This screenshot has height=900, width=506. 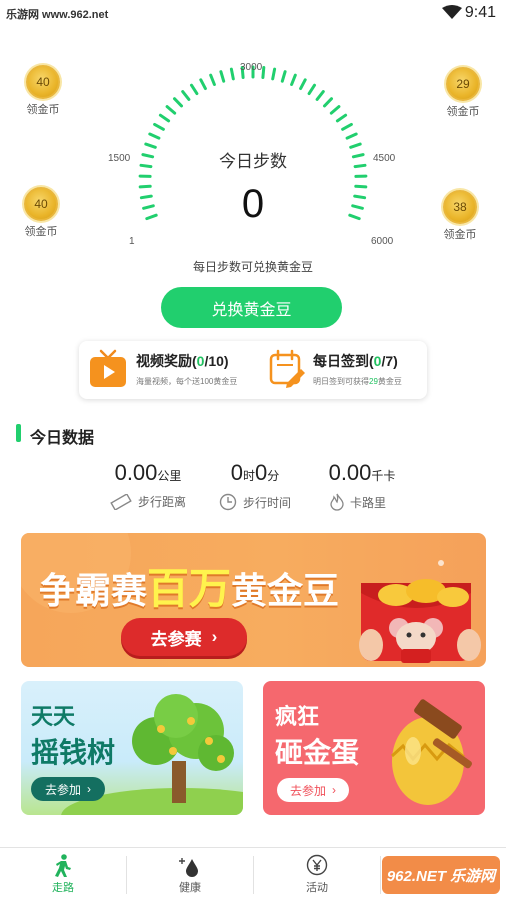 I want to click on contest-headline: 争霸赛百万黄金豆, so click(x=189, y=588).